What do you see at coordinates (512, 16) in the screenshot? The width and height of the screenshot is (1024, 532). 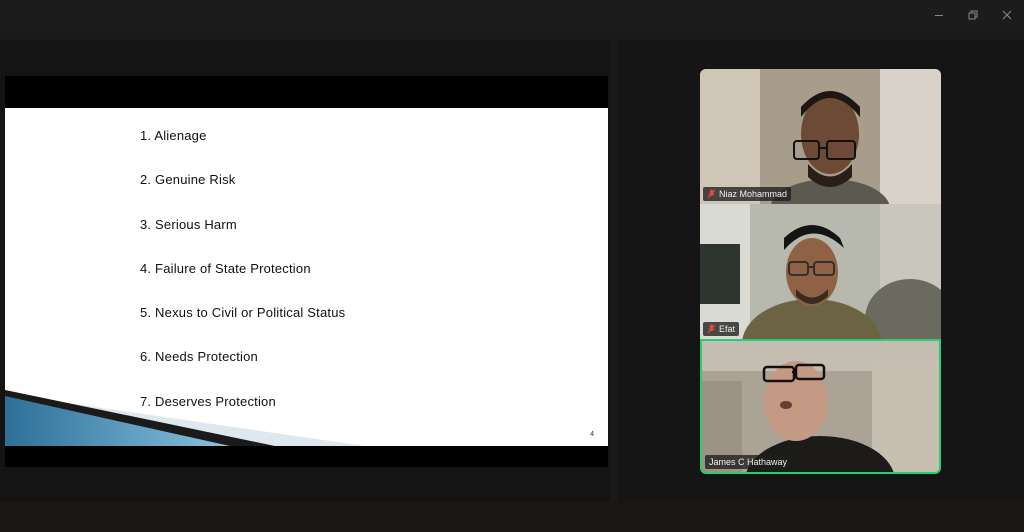 I see `title-bar` at bounding box center [512, 16].